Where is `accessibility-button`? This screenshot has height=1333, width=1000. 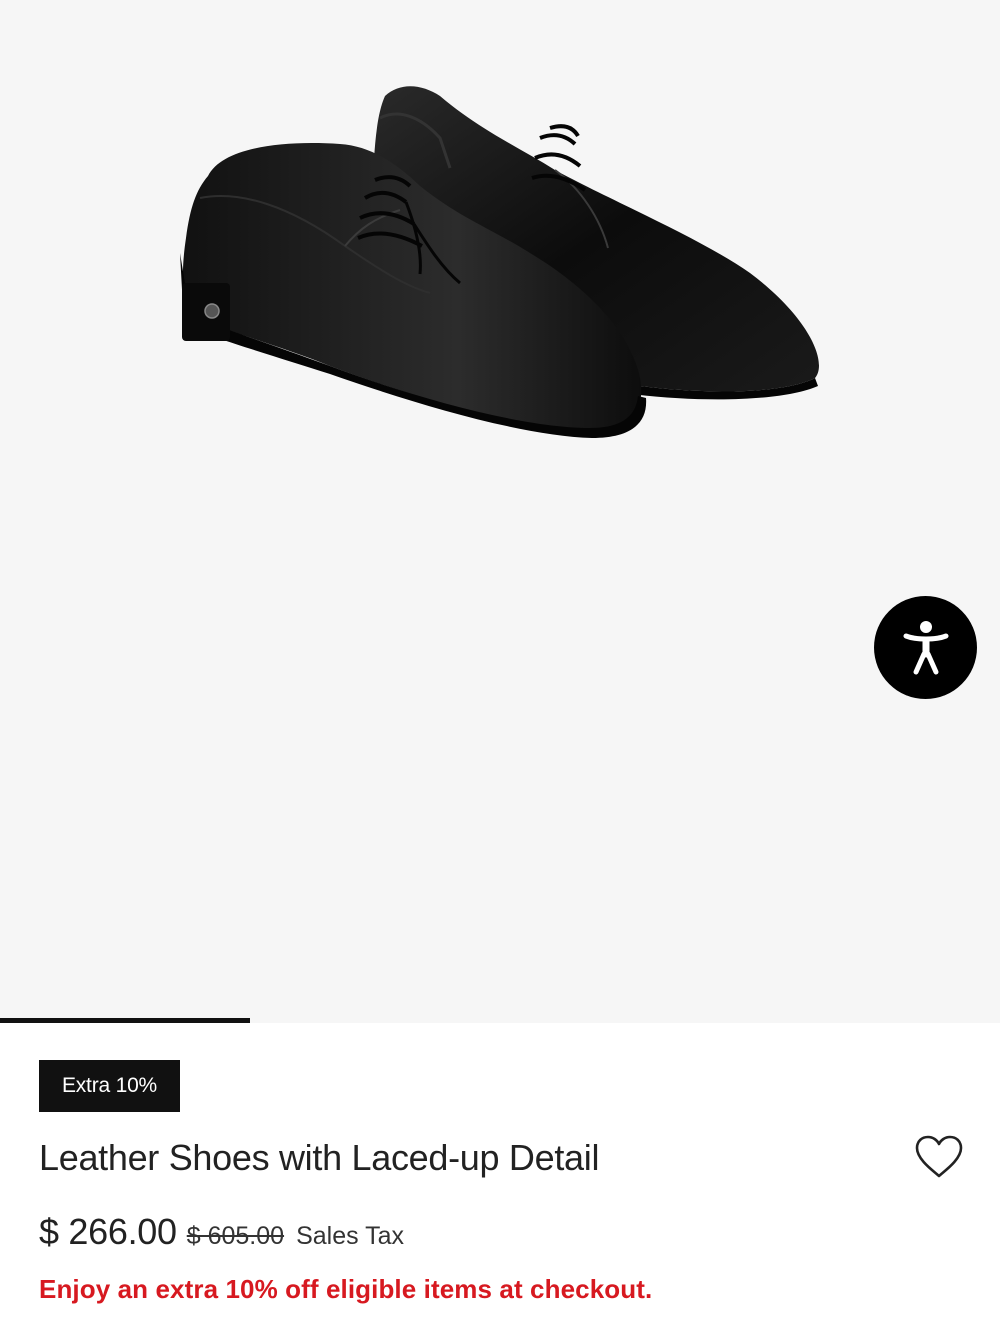
accessibility-button is located at coordinates (925, 647).